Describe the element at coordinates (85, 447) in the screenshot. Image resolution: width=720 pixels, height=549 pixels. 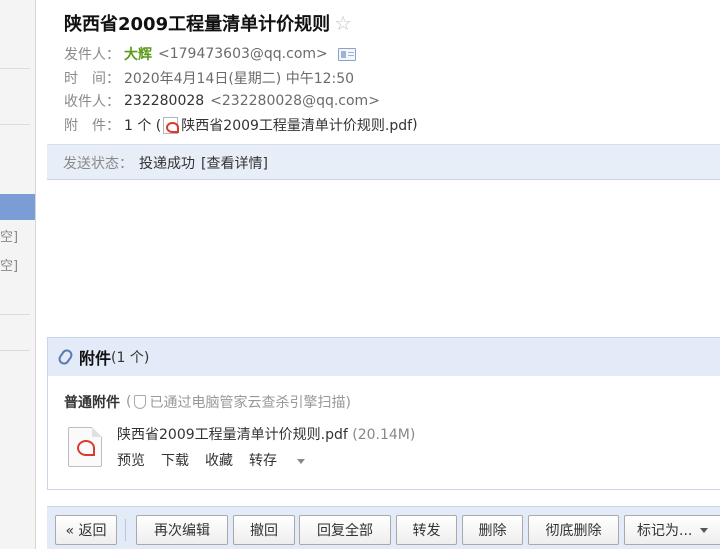
I see `pdf-file-icon` at that location.